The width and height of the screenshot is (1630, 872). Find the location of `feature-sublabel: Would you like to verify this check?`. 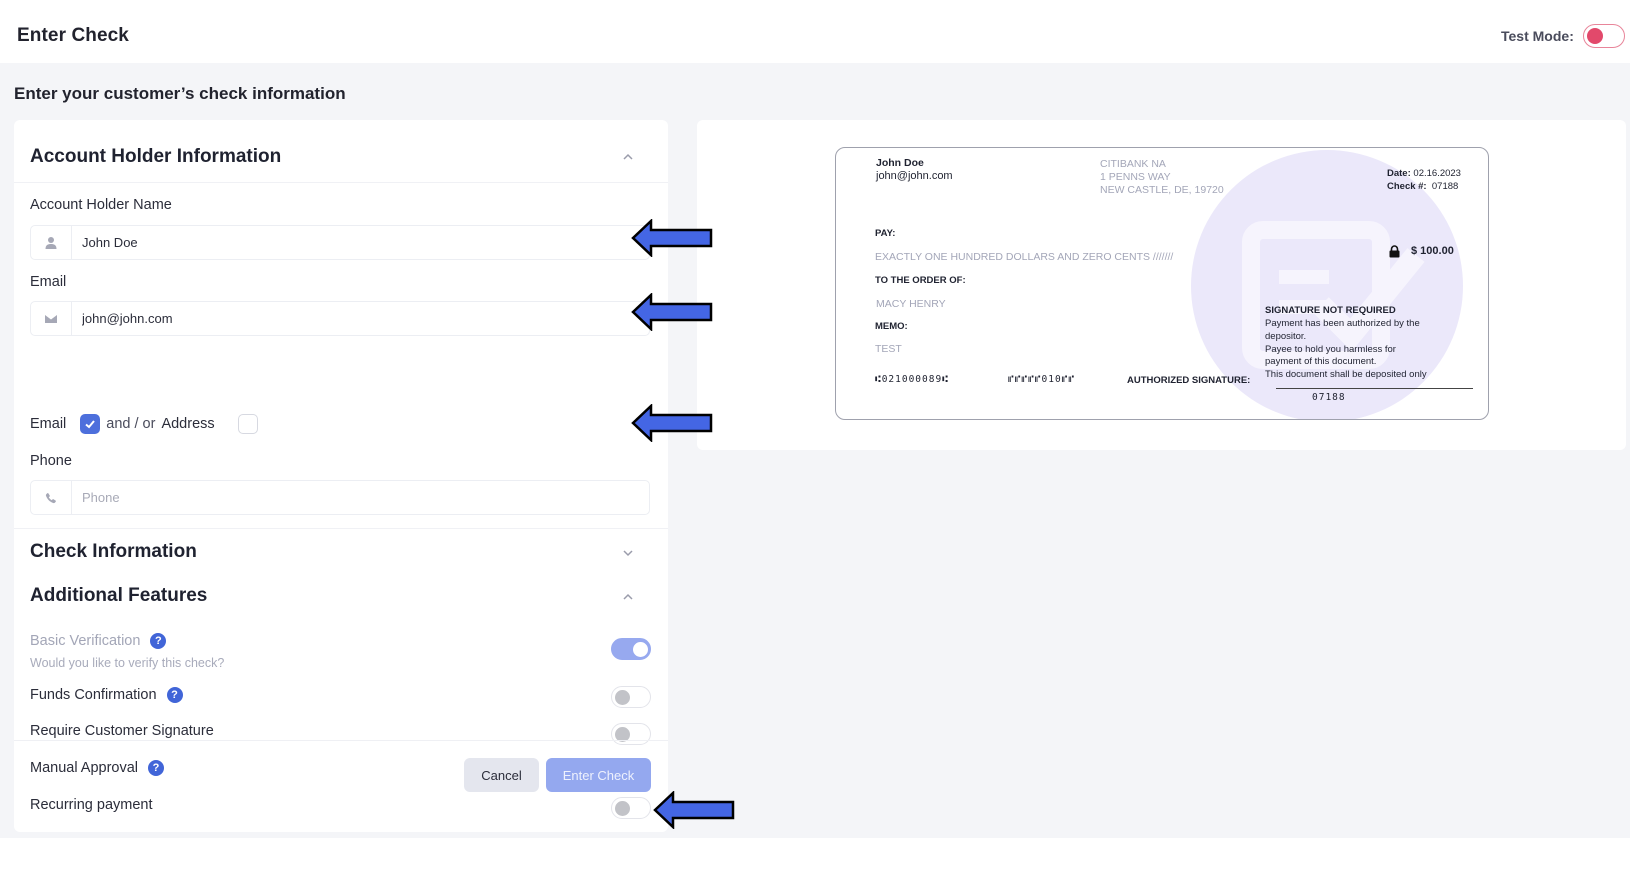

feature-sublabel: Would you like to verify this check? is located at coordinates (127, 663).